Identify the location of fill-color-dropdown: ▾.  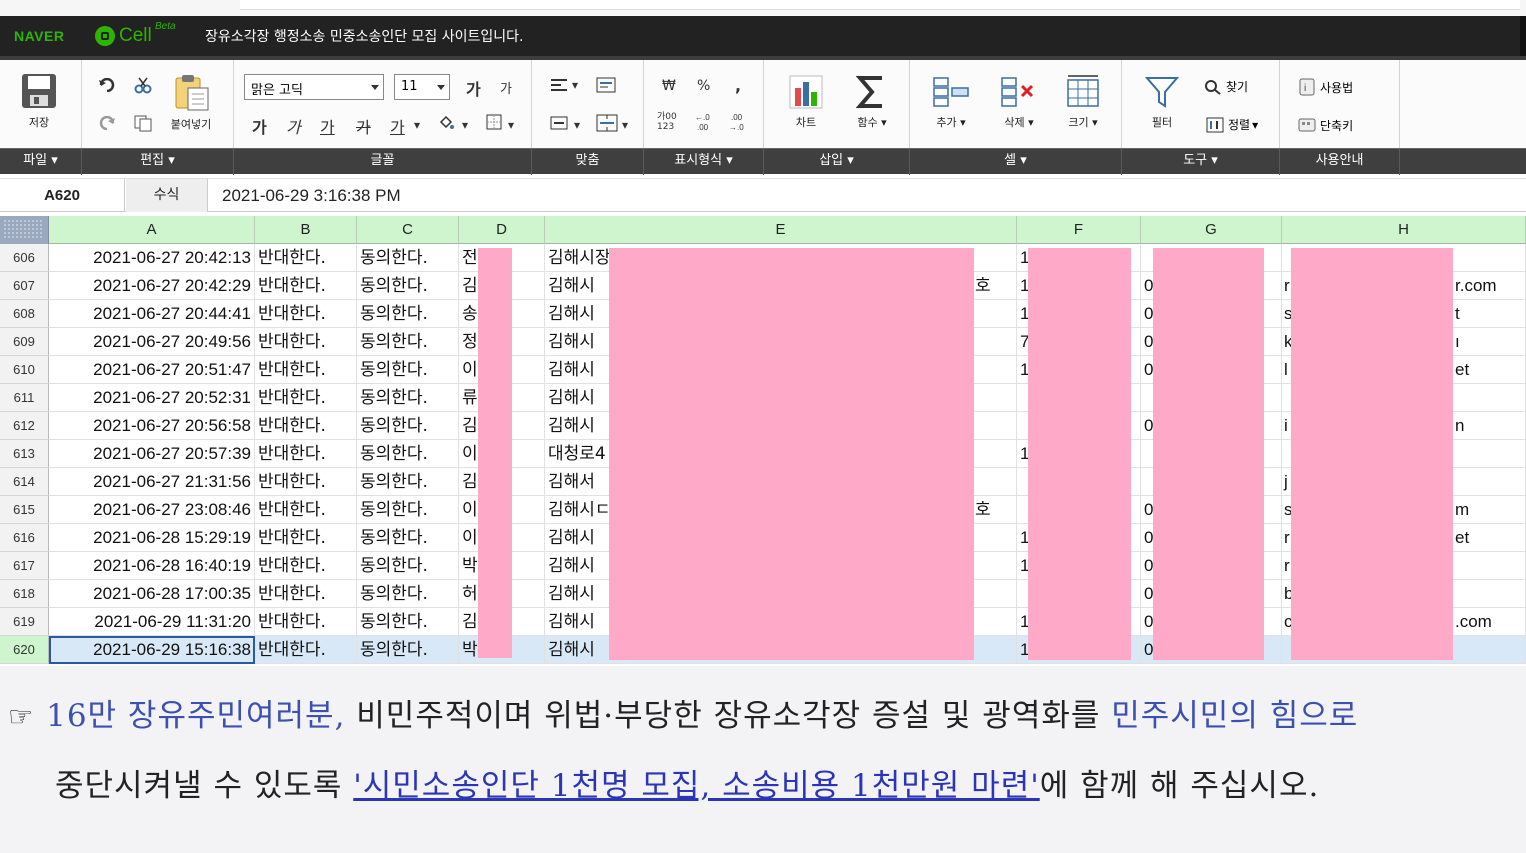
(465, 125).